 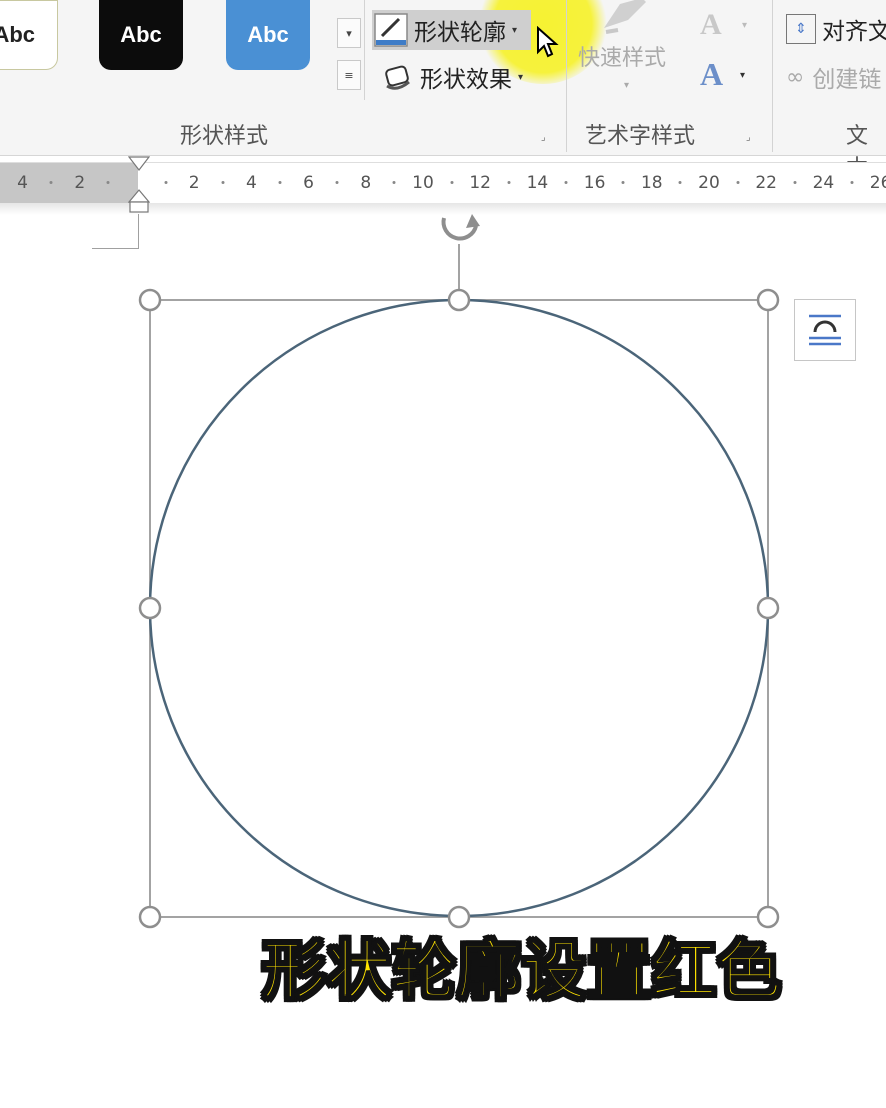 I want to click on layout-options-button, so click(x=825, y=330).